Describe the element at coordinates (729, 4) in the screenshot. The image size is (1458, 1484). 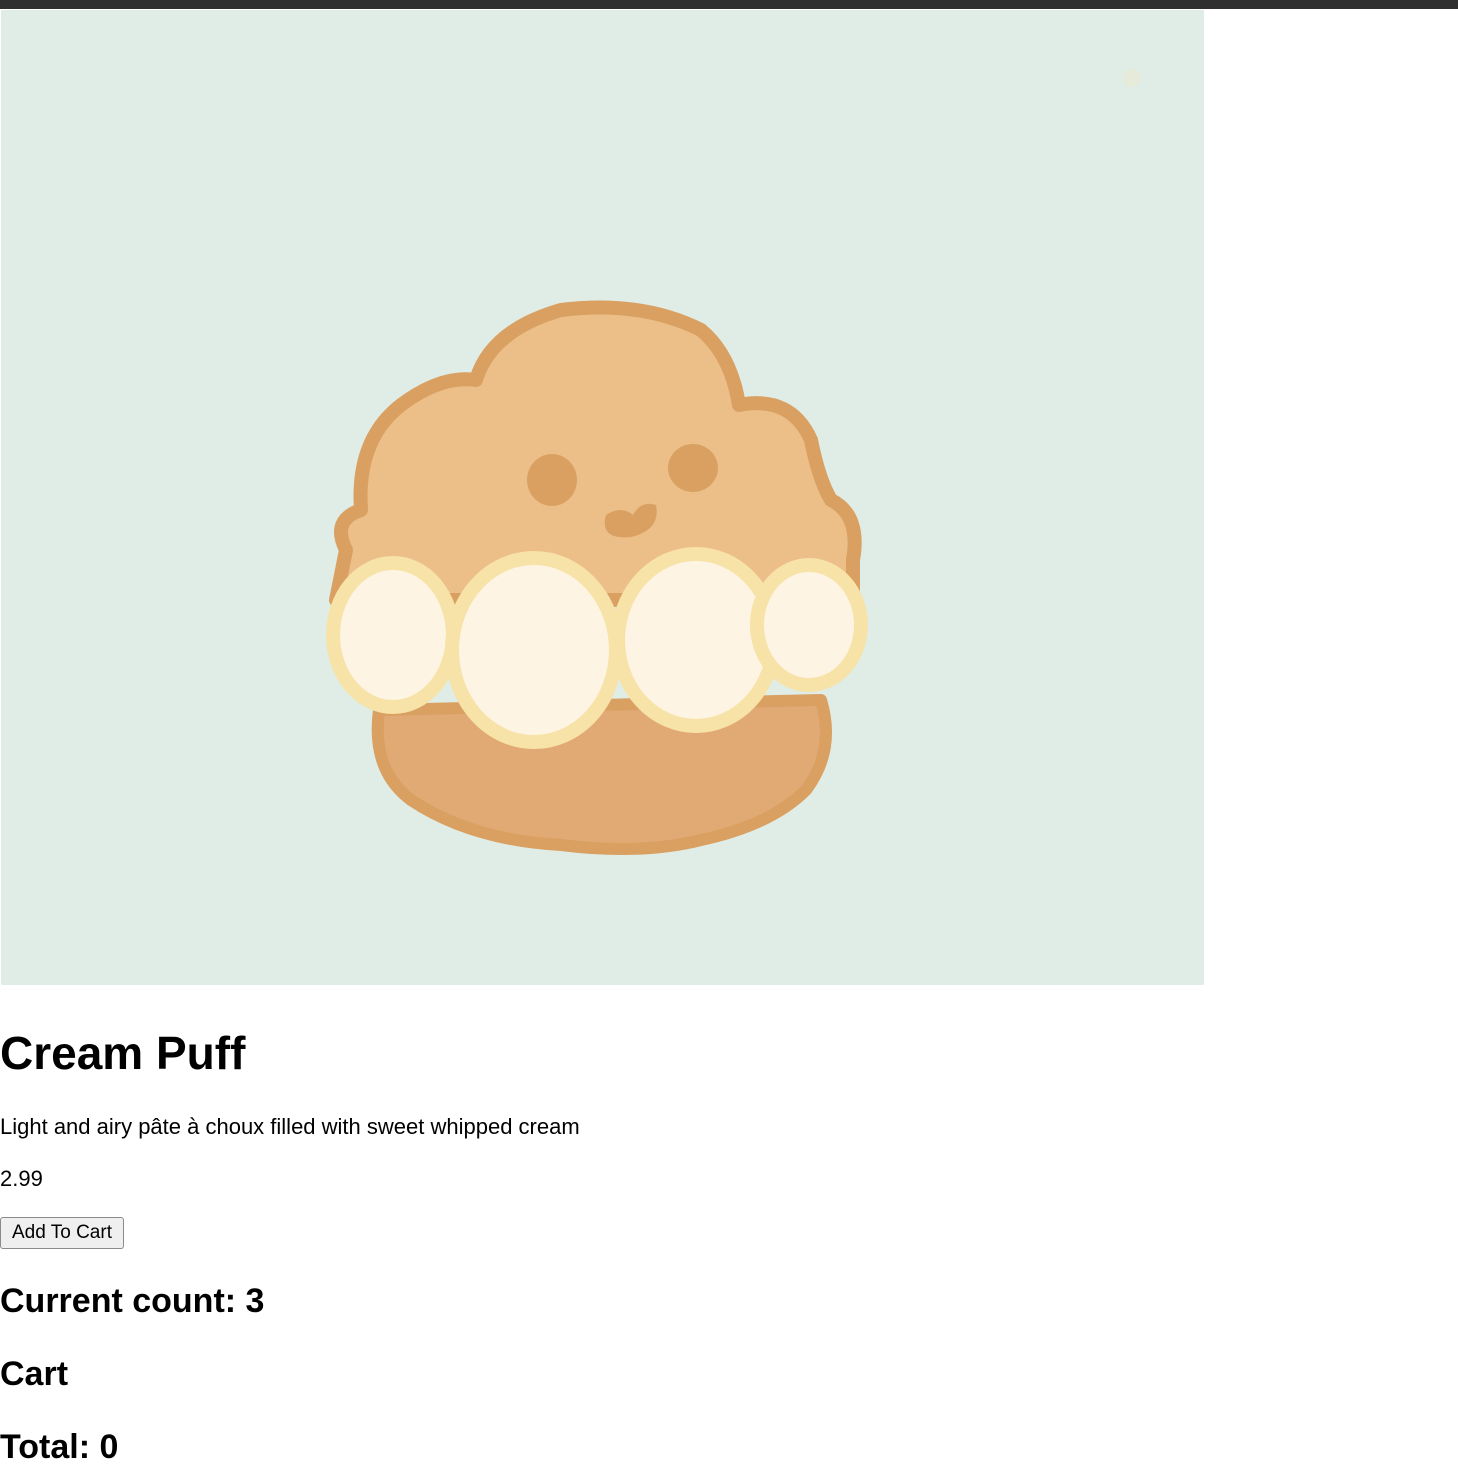
I see `browser-top-bar` at that location.